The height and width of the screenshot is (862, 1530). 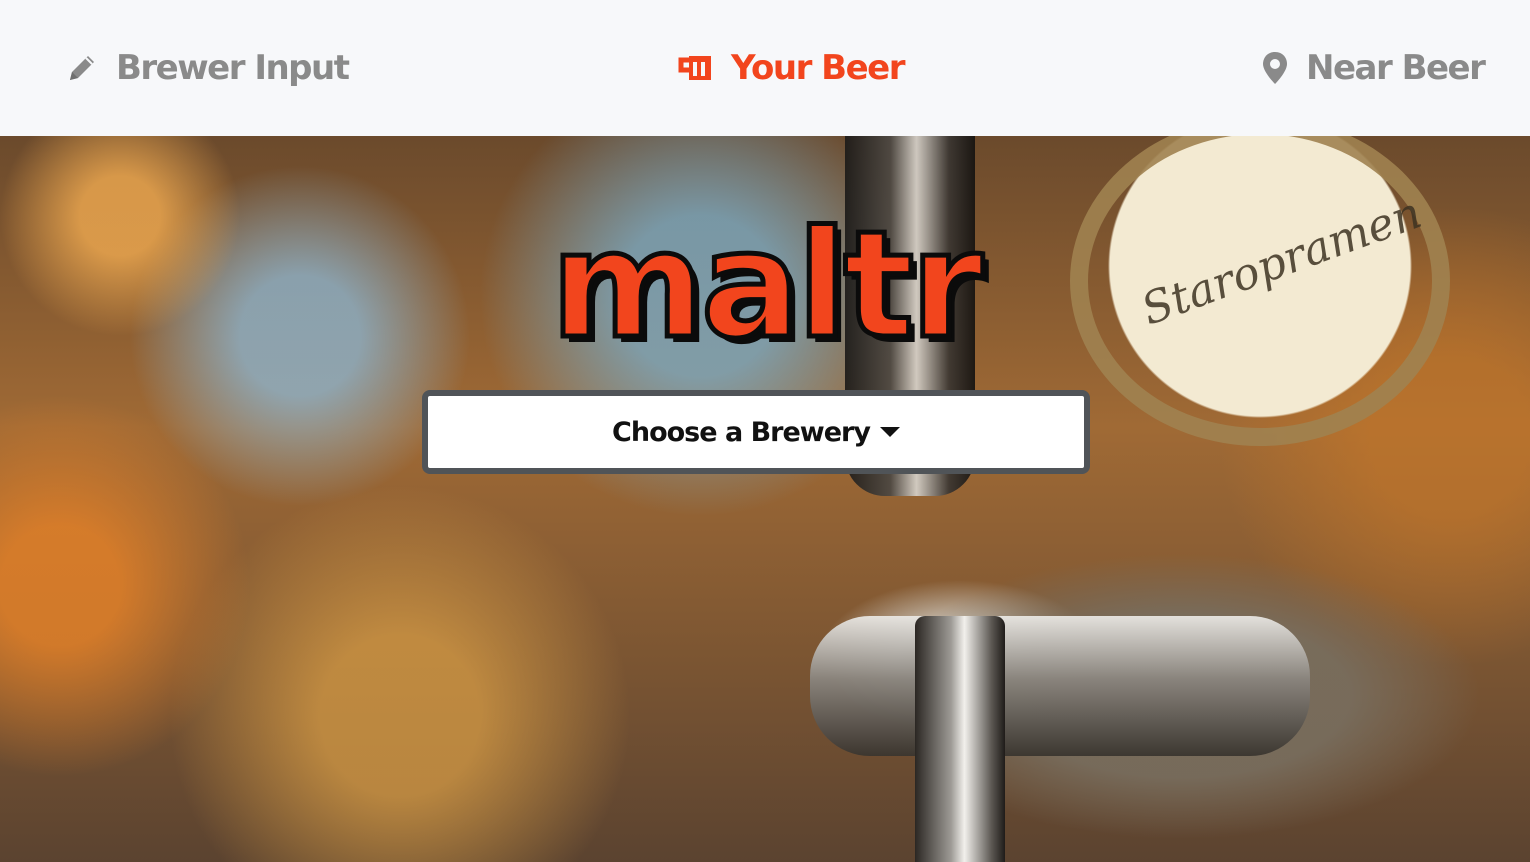 What do you see at coordinates (960, 739) in the screenshot?
I see `tap-spout` at bounding box center [960, 739].